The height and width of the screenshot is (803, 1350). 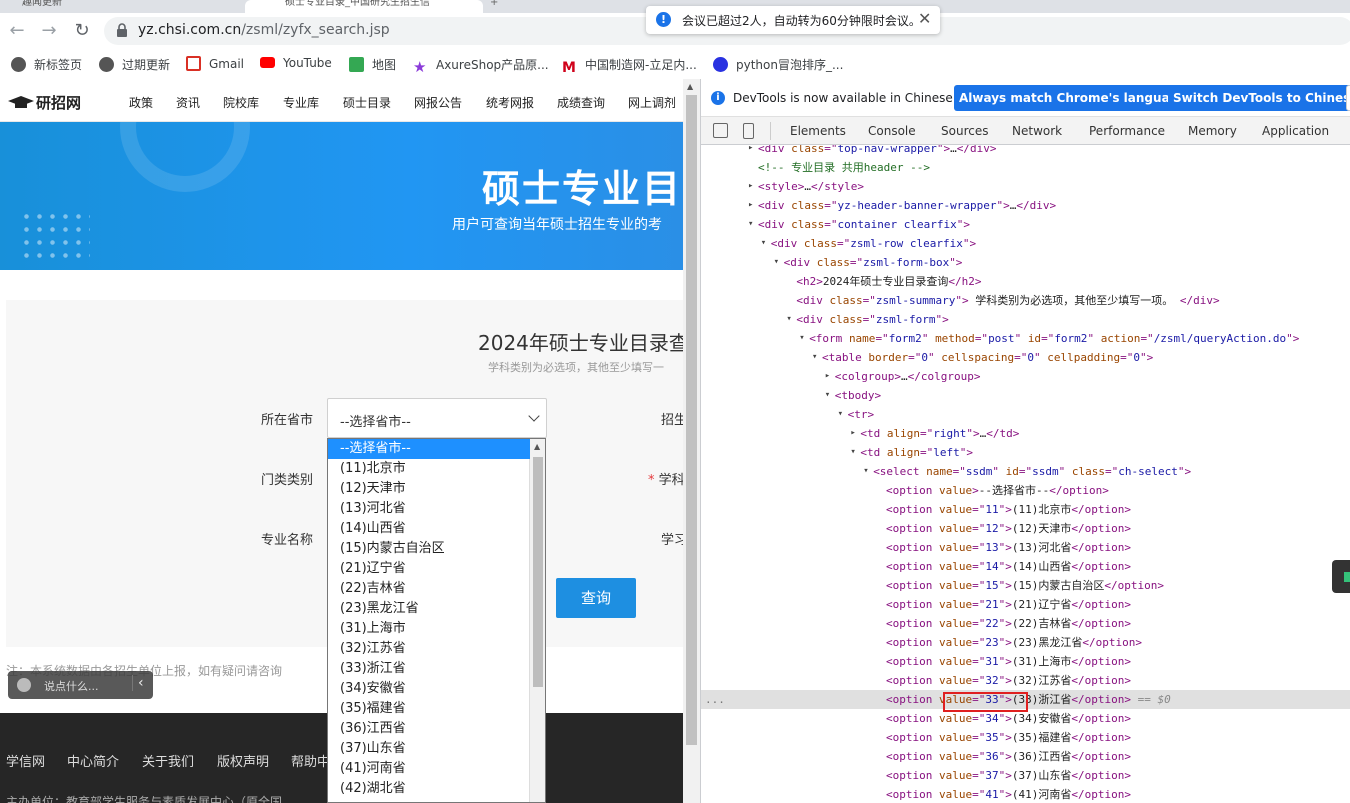 What do you see at coordinates (429, 569) in the screenshot?
I see `dropdown-option: (21)辽宁省` at bounding box center [429, 569].